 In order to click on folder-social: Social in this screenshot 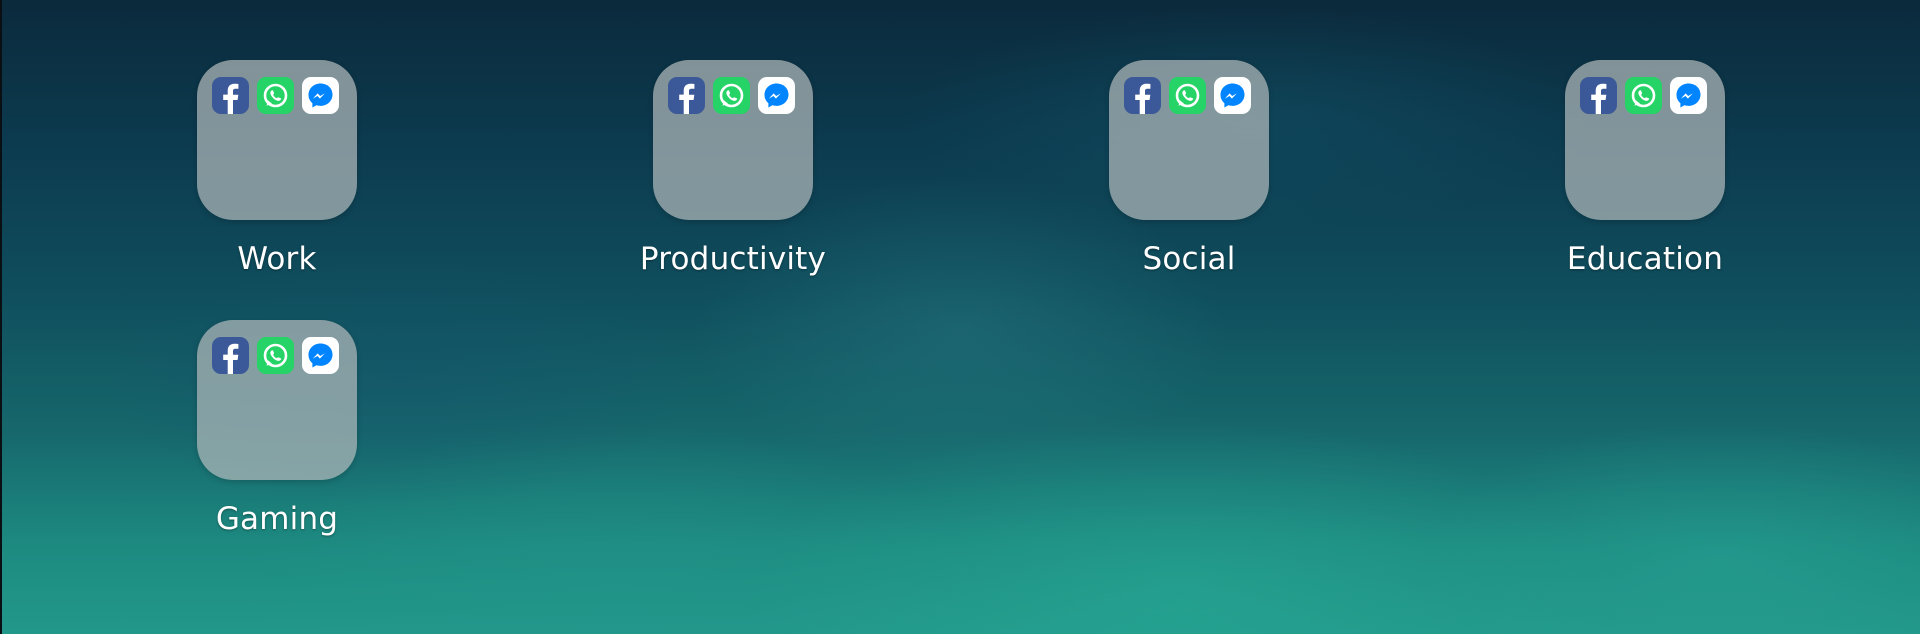, I will do `click(1189, 169)`.